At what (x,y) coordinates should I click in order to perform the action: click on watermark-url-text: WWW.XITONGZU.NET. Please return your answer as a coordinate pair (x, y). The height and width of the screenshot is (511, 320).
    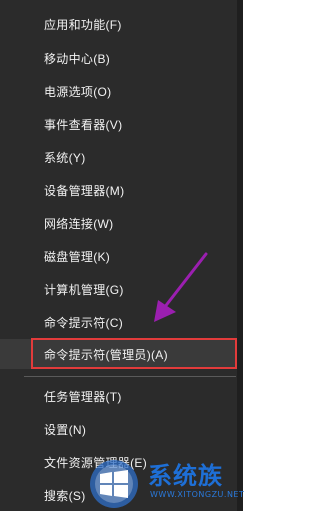
    Looking at the image, I should click on (197, 494).